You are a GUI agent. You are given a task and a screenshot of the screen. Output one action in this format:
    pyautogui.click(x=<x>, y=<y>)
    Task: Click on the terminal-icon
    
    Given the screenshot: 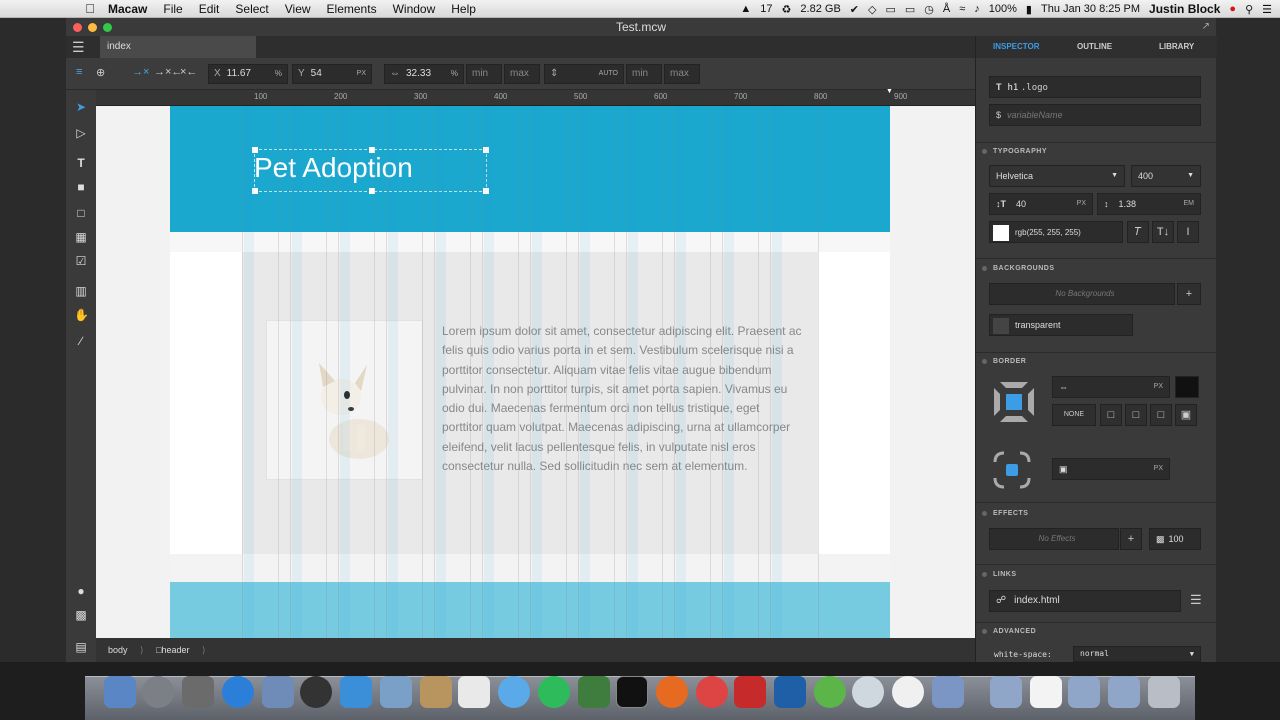 What is the action you would take?
    pyautogui.click(x=632, y=692)
    